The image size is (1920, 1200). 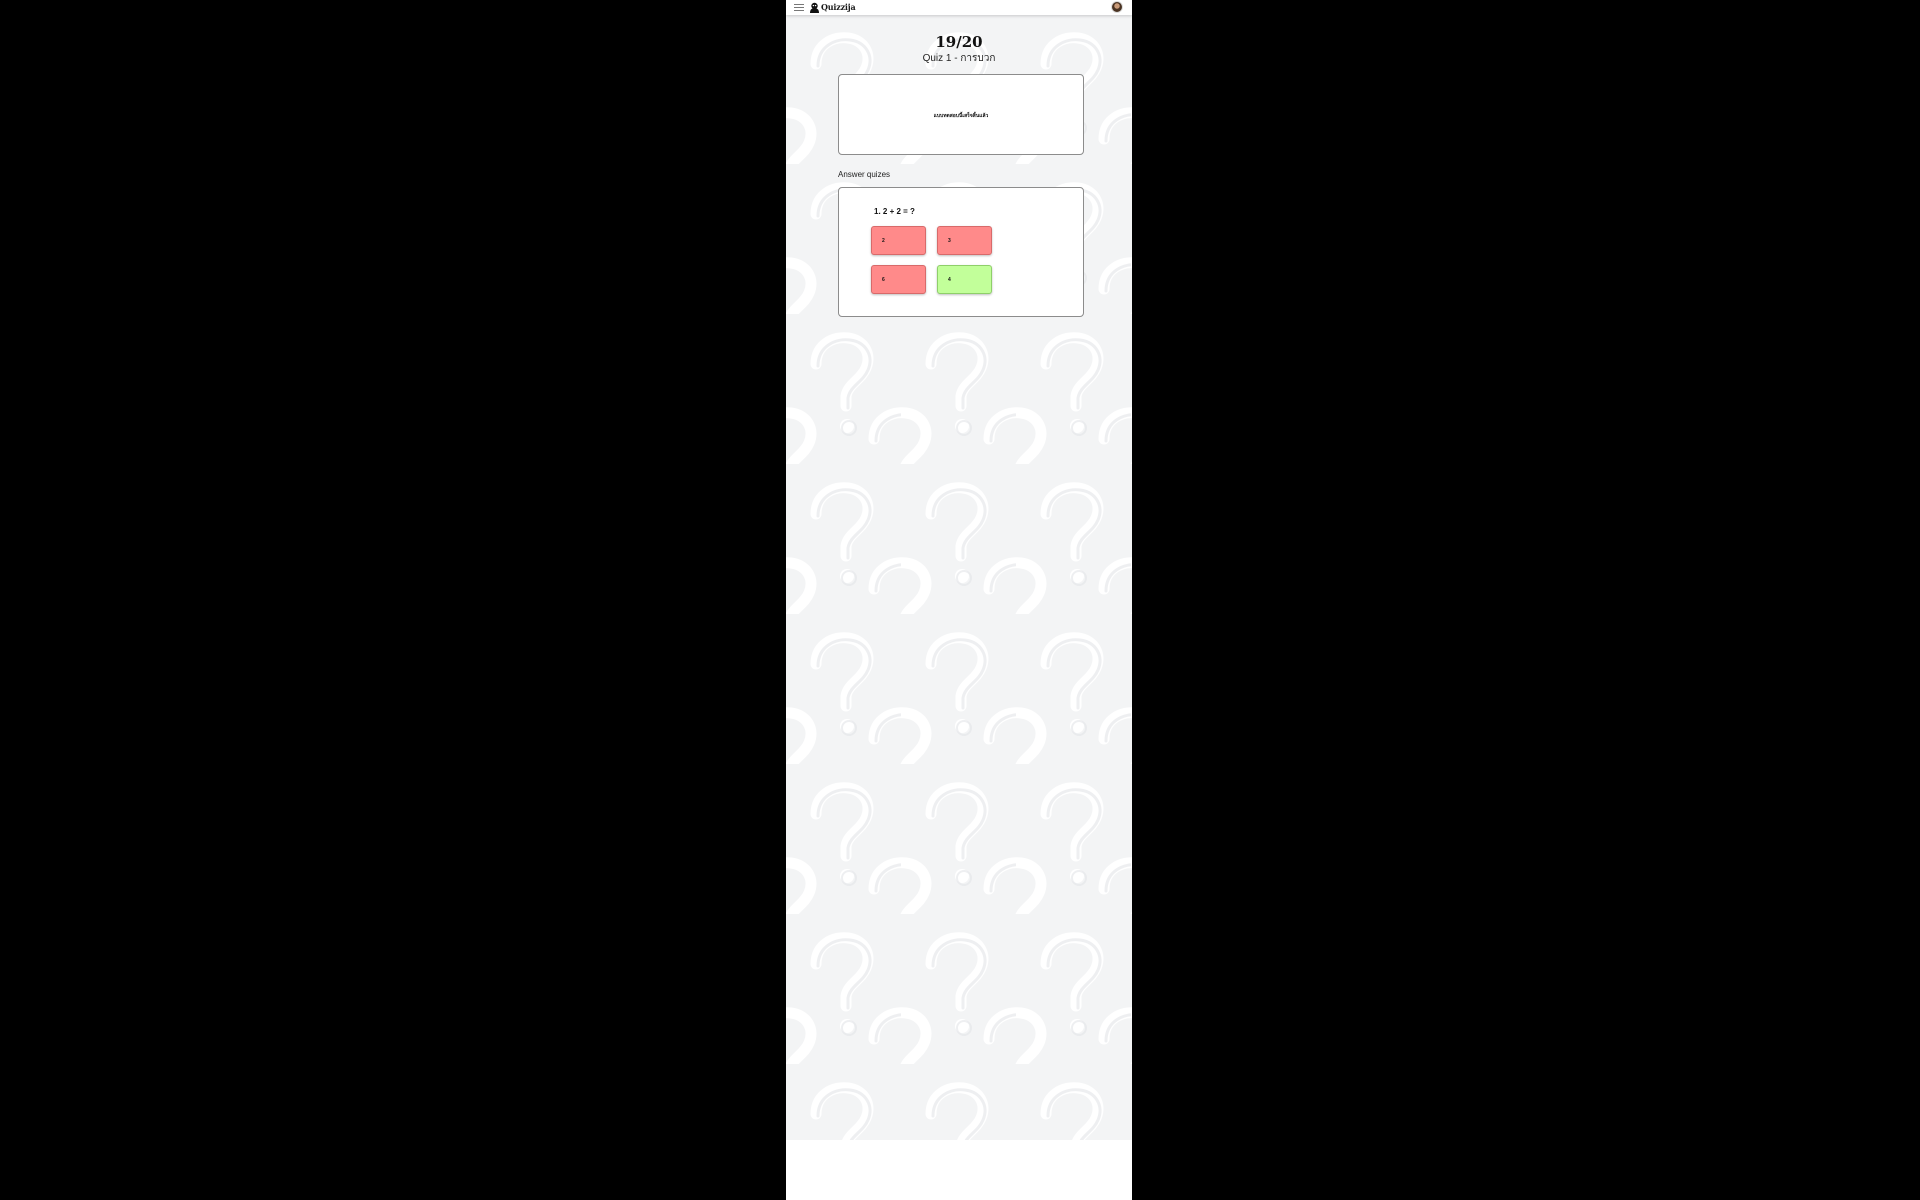 What do you see at coordinates (894, 211) in the screenshot?
I see `question-text: 1. 2 + 2 = ?` at bounding box center [894, 211].